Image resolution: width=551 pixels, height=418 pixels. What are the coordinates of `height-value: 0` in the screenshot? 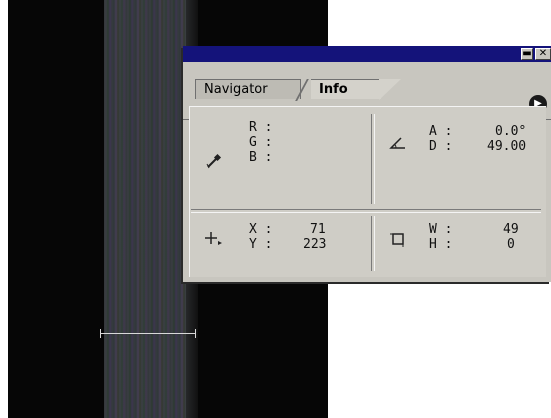 It's located at (511, 244).